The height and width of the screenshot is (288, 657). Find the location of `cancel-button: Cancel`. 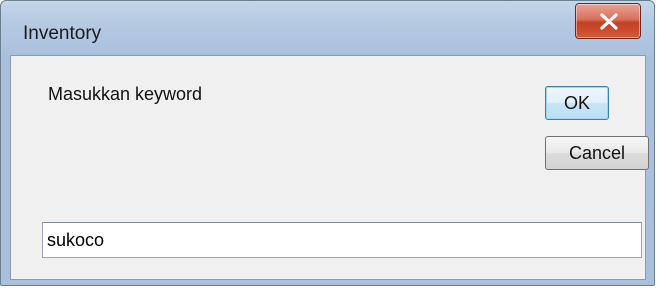

cancel-button: Cancel is located at coordinates (597, 153).